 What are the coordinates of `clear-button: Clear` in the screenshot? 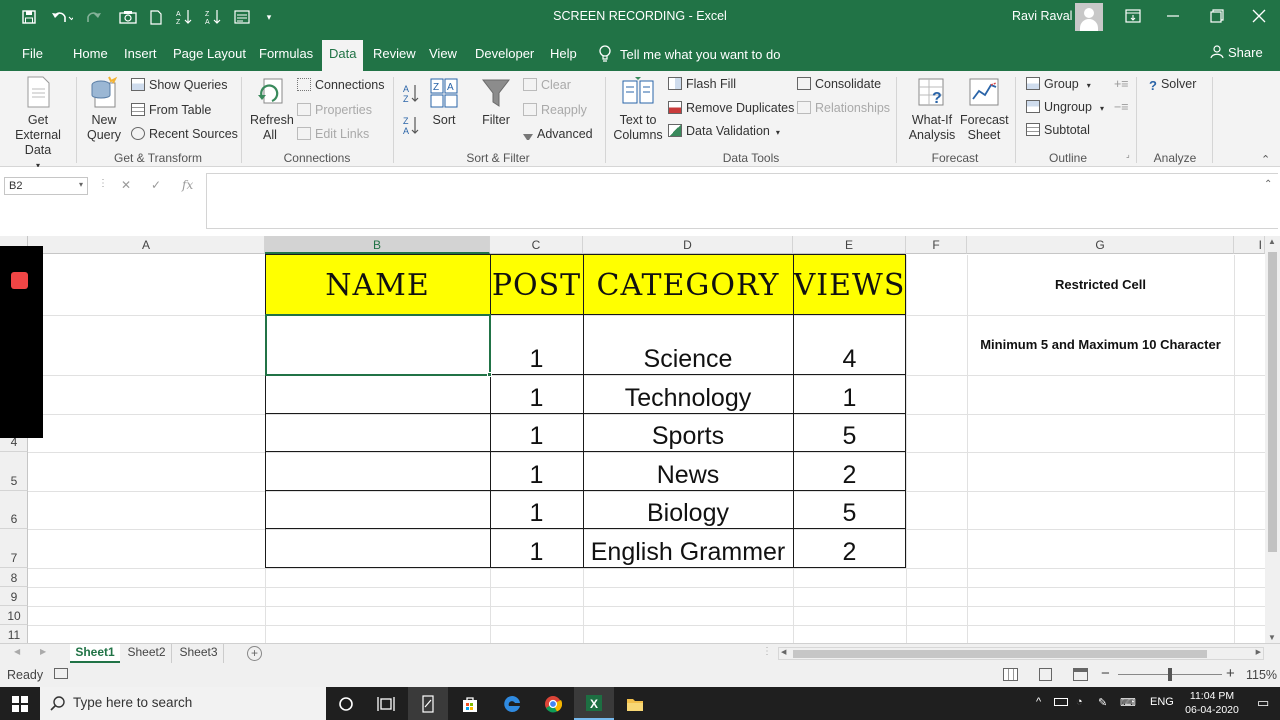 It's located at (547, 85).